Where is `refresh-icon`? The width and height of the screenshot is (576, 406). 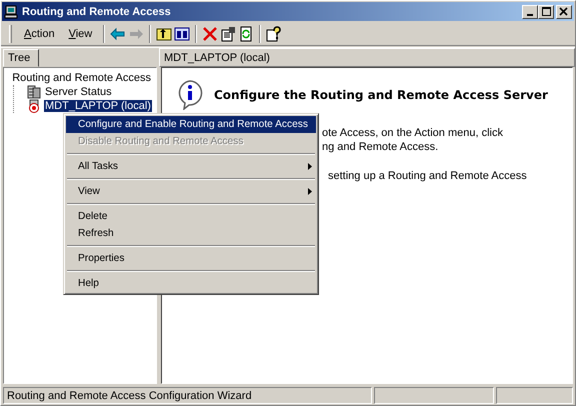
refresh-icon is located at coordinates (246, 34).